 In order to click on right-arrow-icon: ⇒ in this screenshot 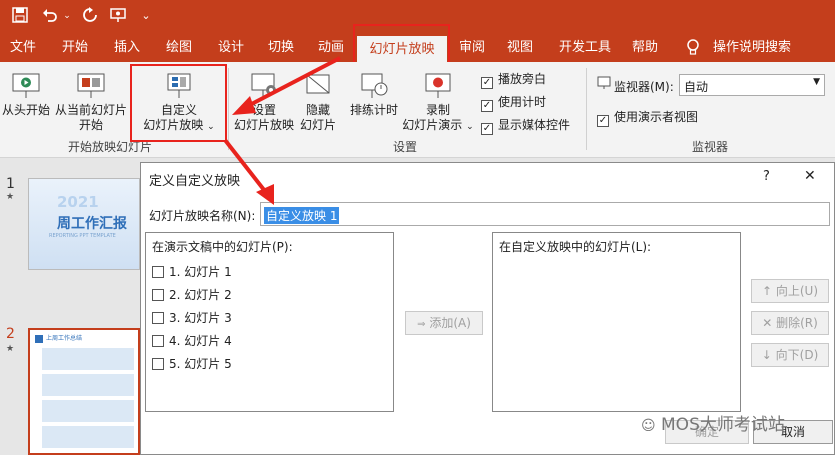, I will do `click(421, 324)`.